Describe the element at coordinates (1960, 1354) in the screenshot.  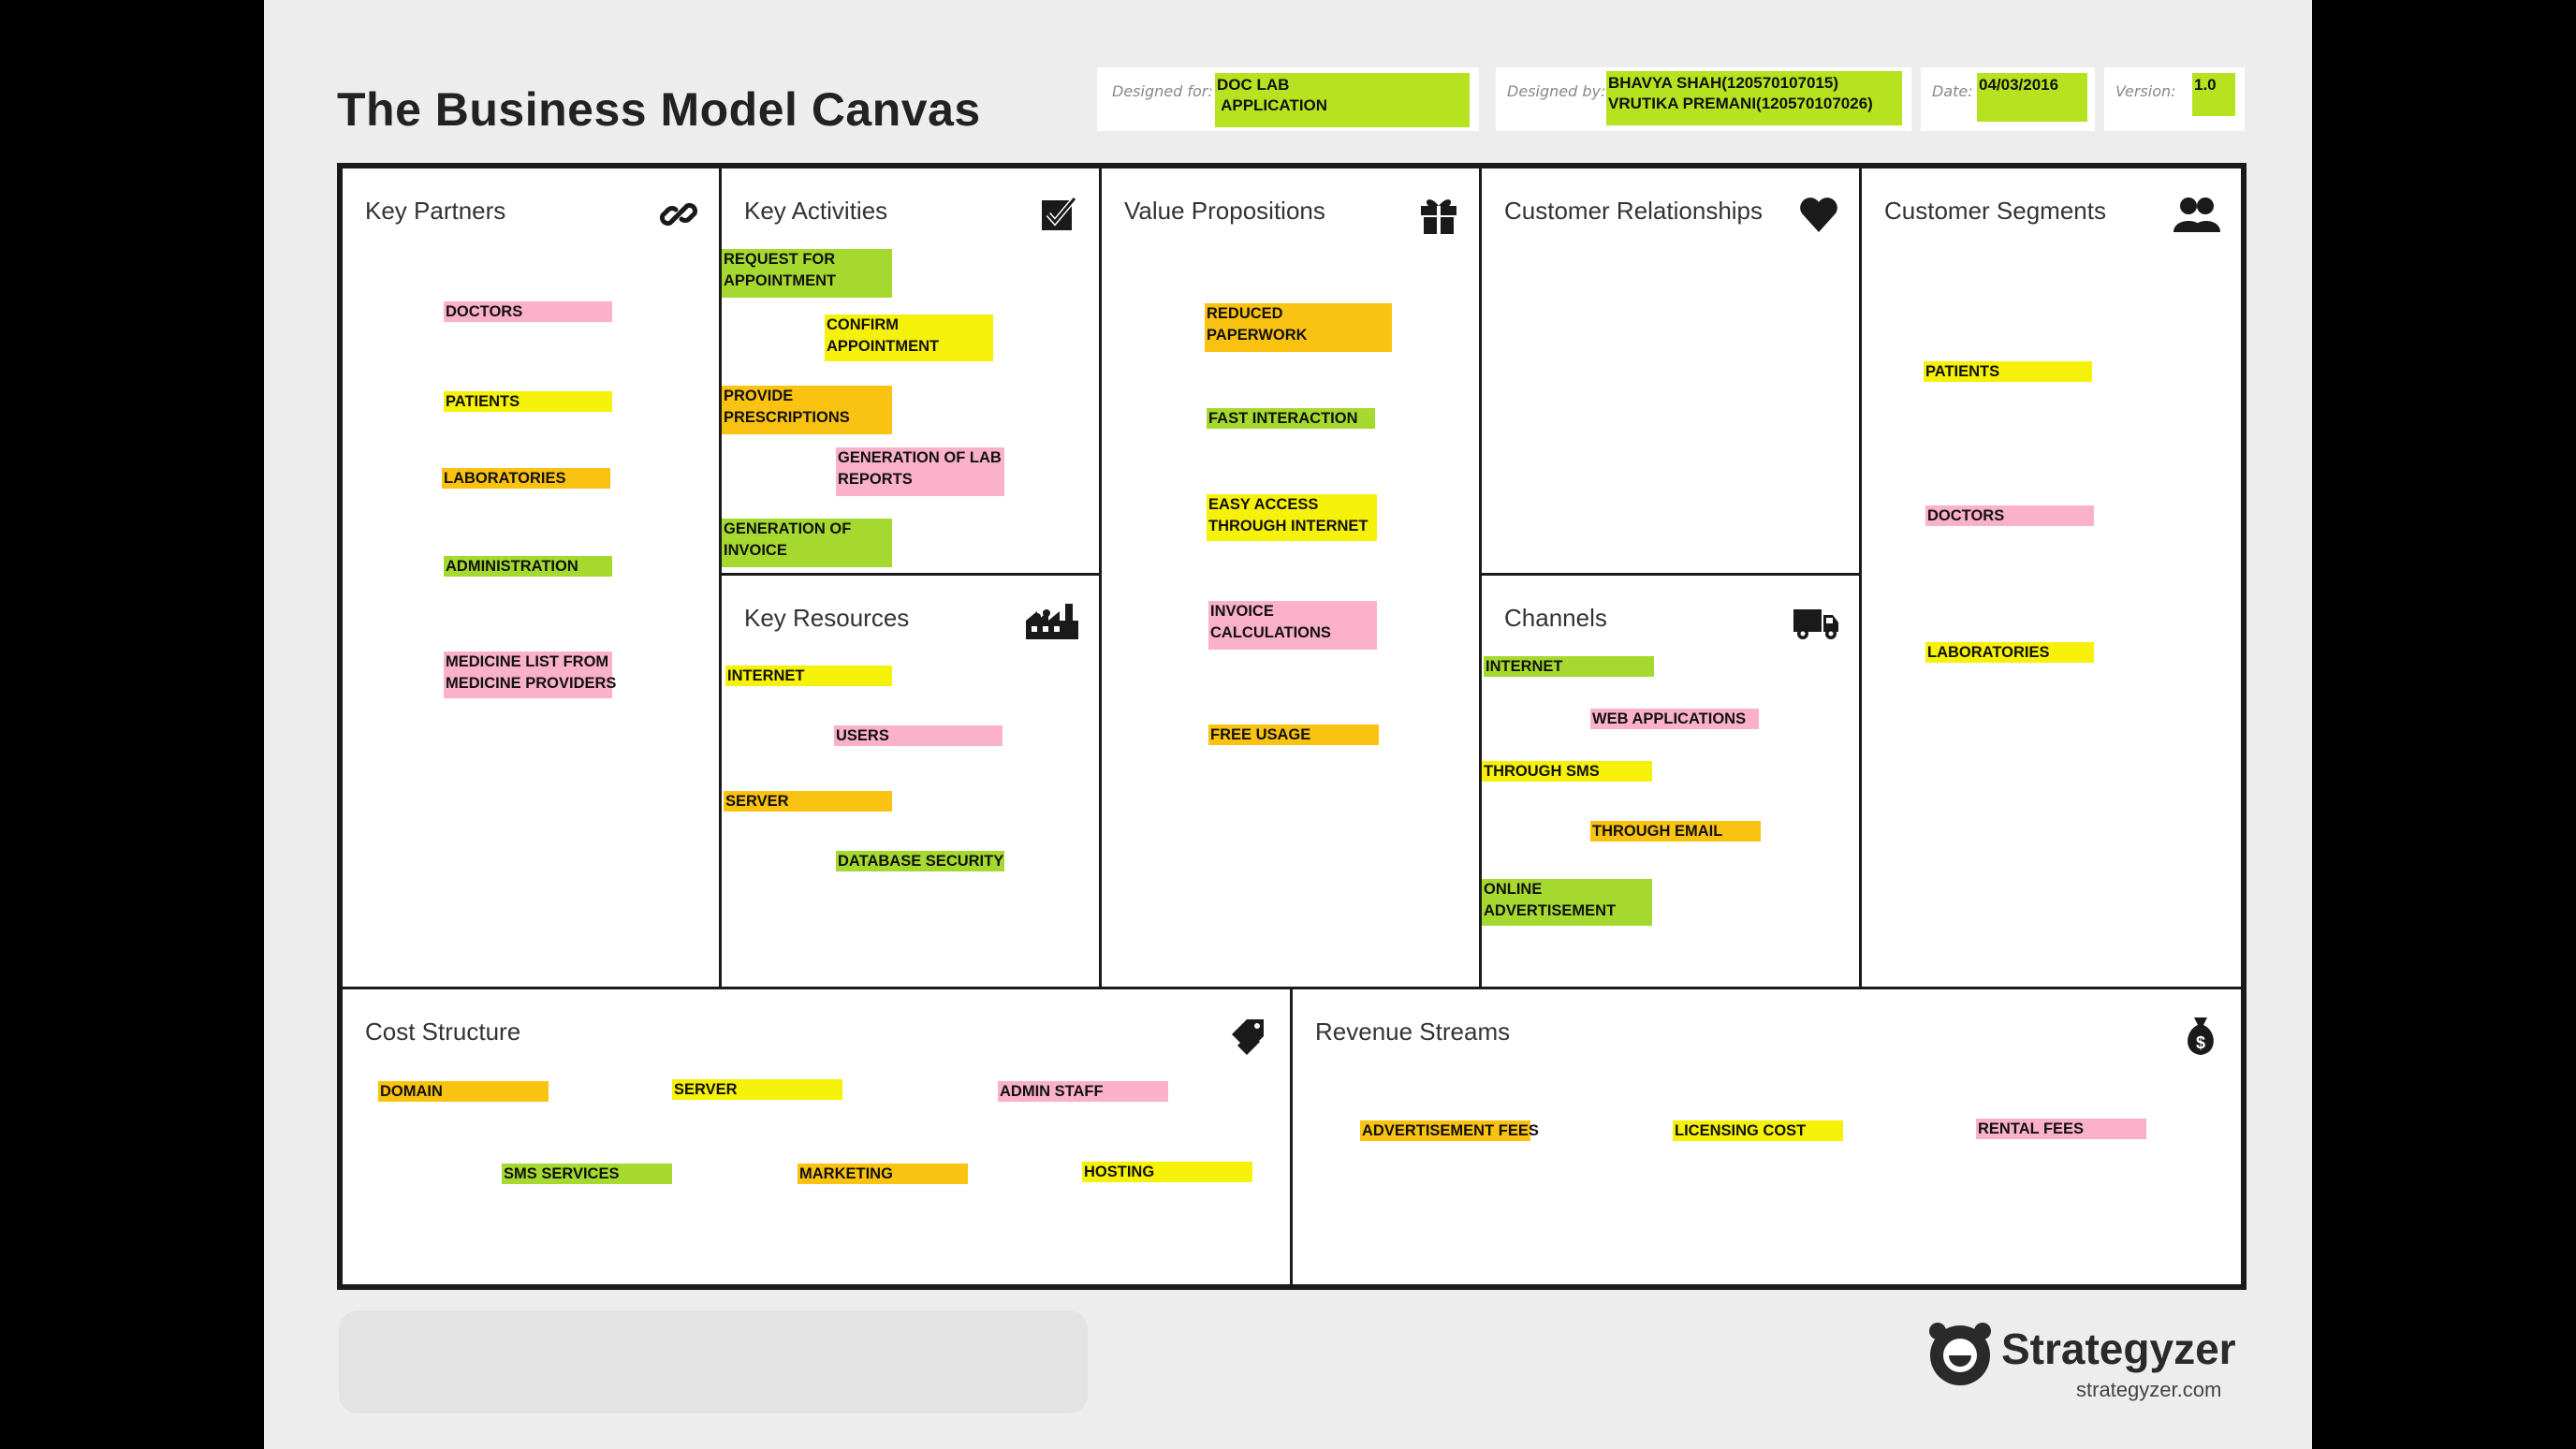
I see `strategyzer-logo-icon` at that location.